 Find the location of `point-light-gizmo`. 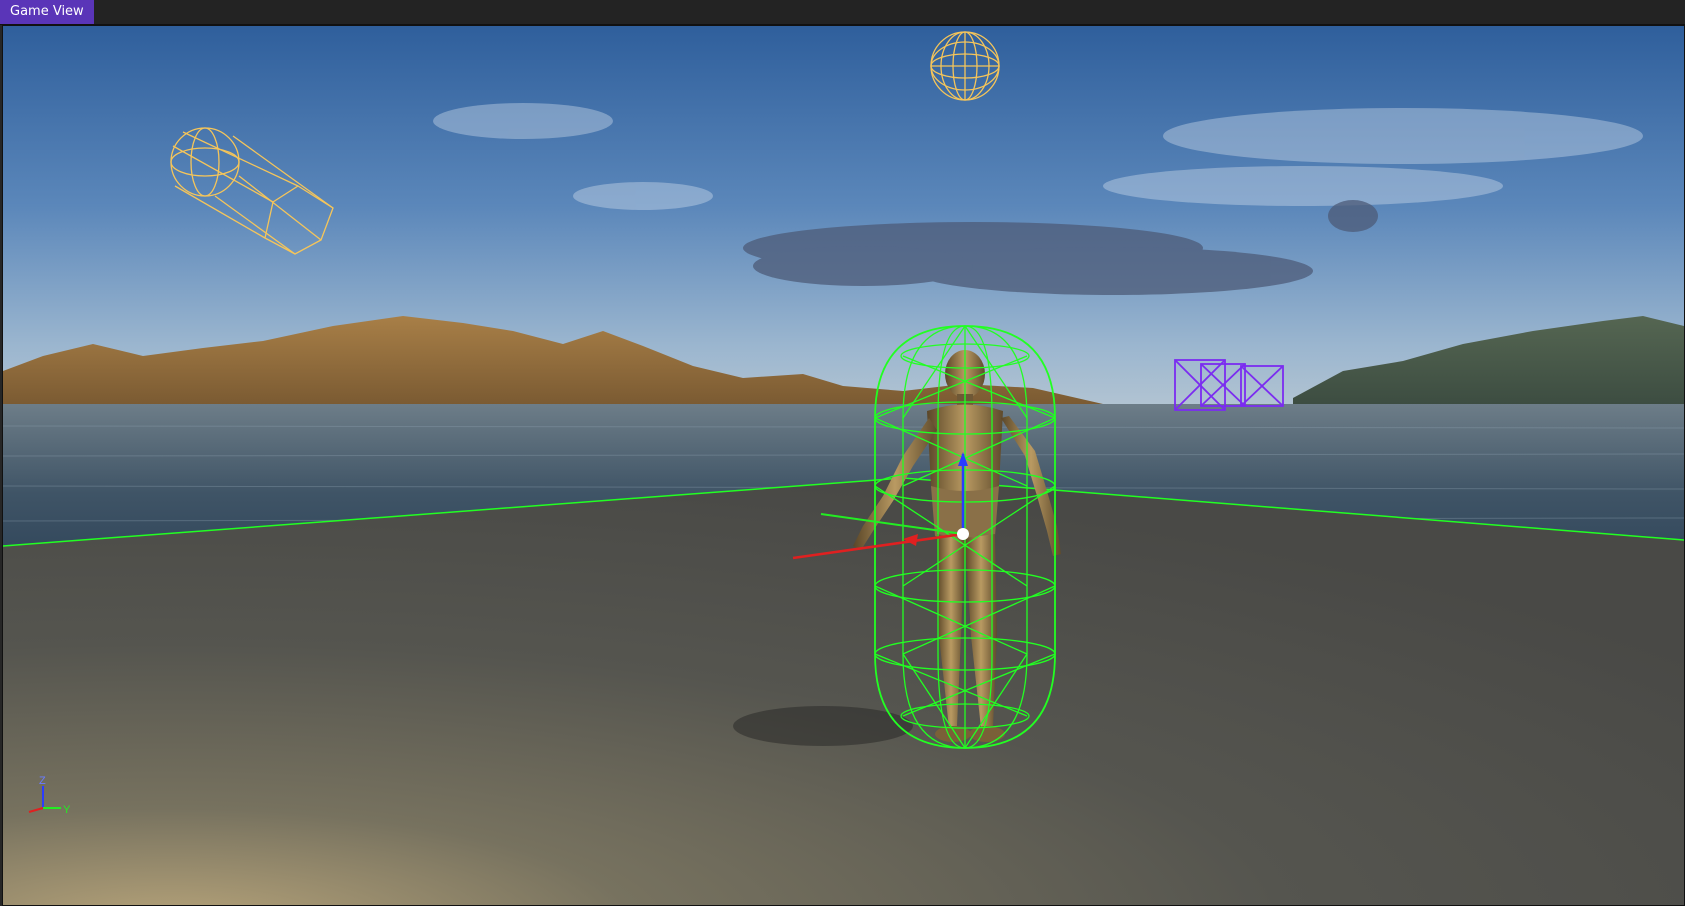

point-light-gizmo is located at coordinates (965, 66).